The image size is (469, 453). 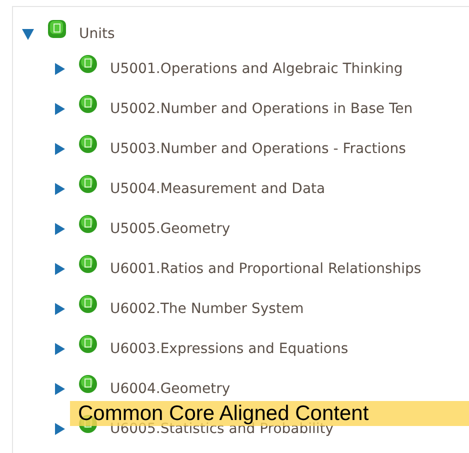 I want to click on tree-item-label: U6004.Geometry, so click(x=170, y=389).